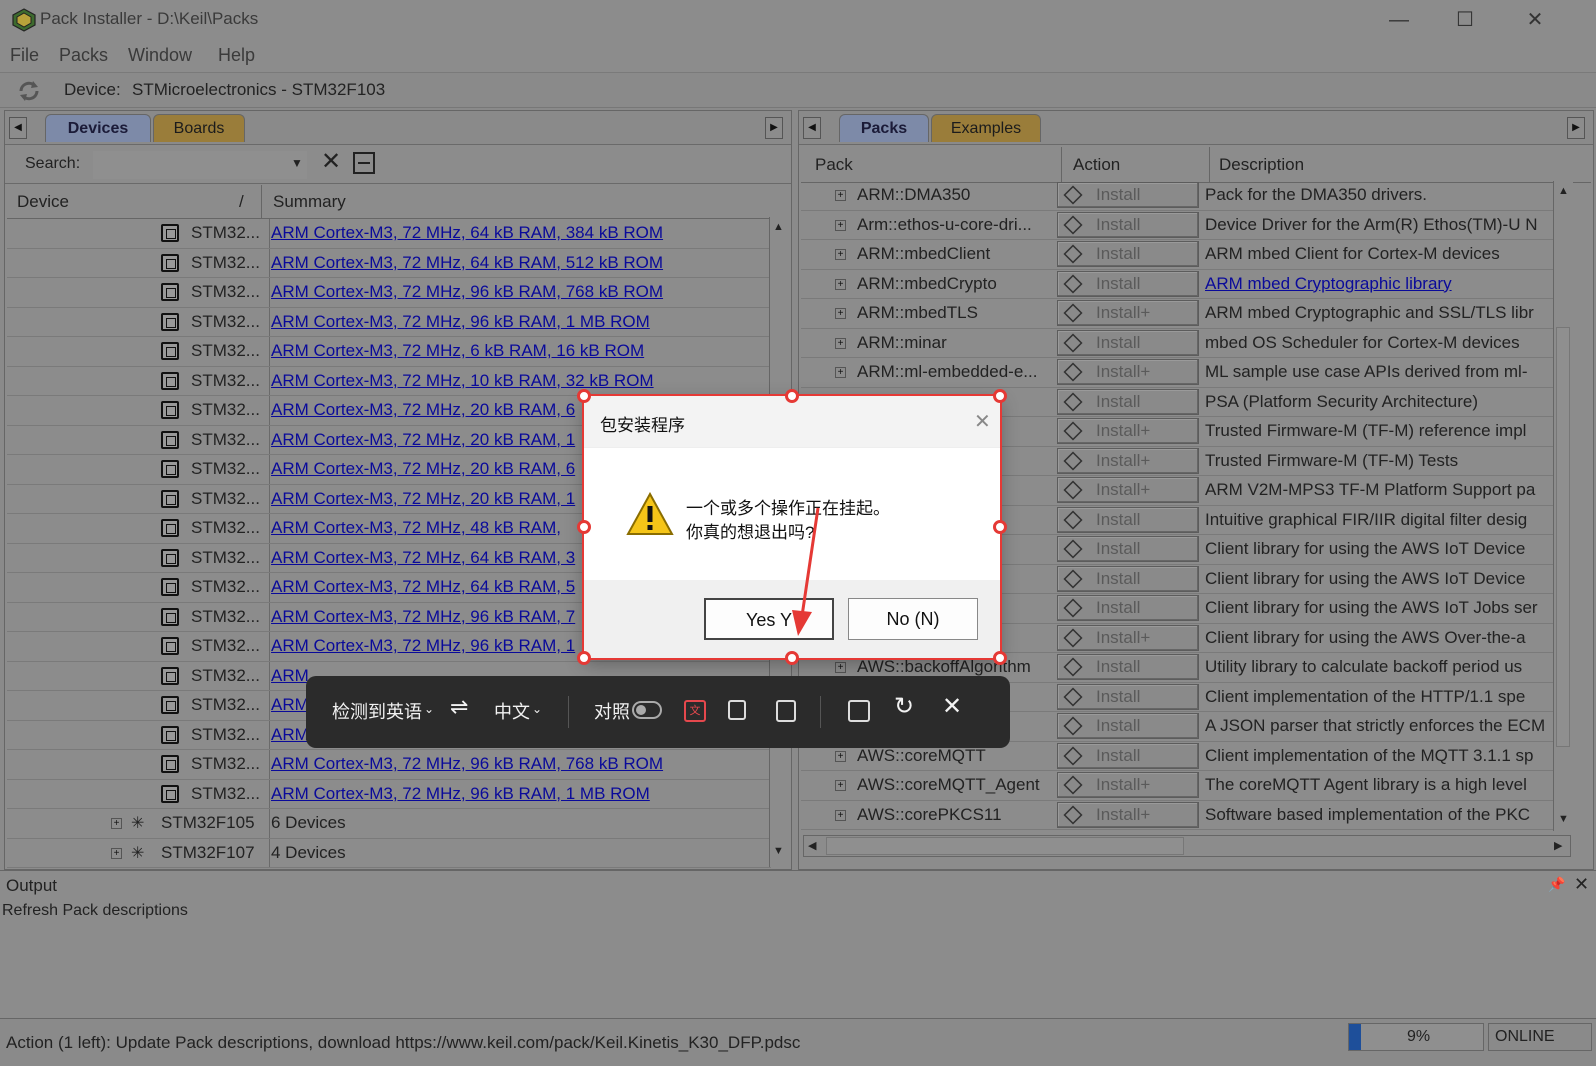 The height and width of the screenshot is (1066, 1596). I want to click on column-device: Device, so click(43, 202).